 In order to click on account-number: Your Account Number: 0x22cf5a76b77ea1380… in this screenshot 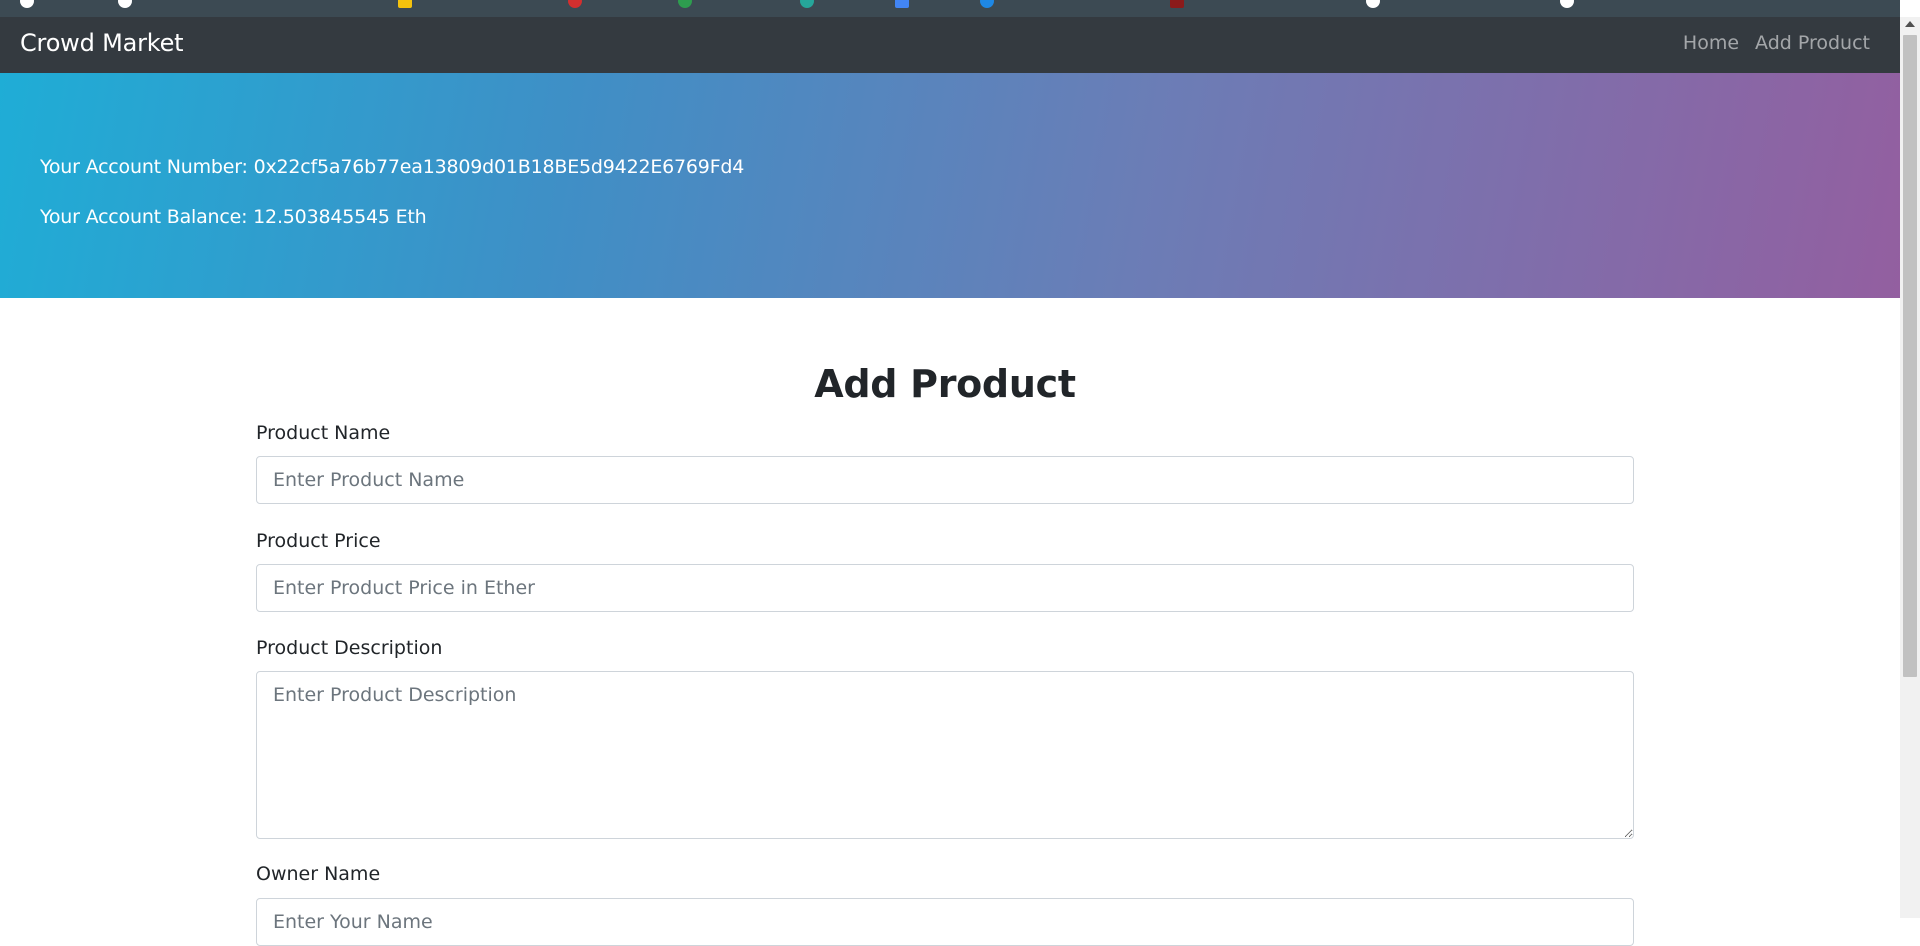, I will do `click(392, 167)`.